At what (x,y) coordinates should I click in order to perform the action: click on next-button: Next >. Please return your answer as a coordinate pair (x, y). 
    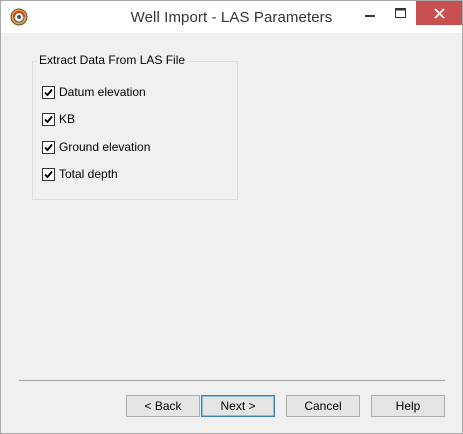
    Looking at the image, I should click on (238, 406).